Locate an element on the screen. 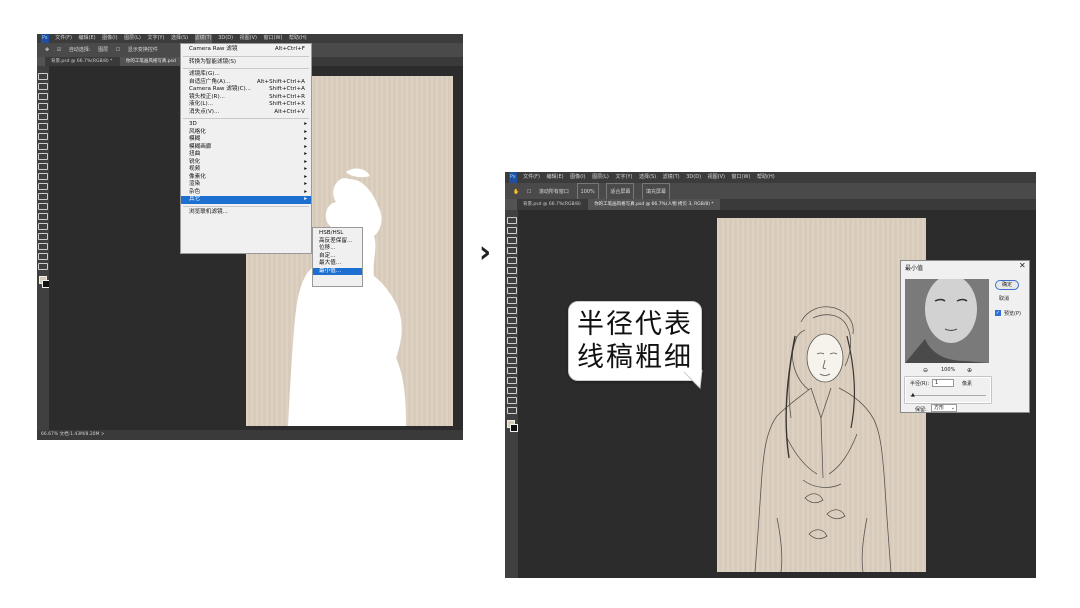  fill-screen-button: 填充屏幕 is located at coordinates (656, 191).